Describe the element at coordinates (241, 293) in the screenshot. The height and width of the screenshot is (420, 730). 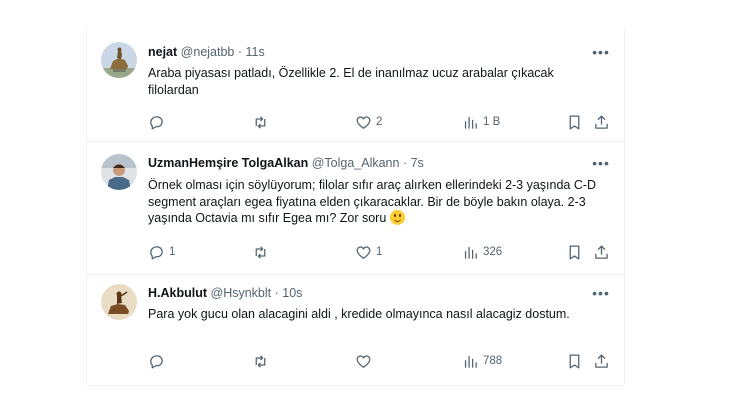
I see `user-handle: @Hsynkblt` at that location.